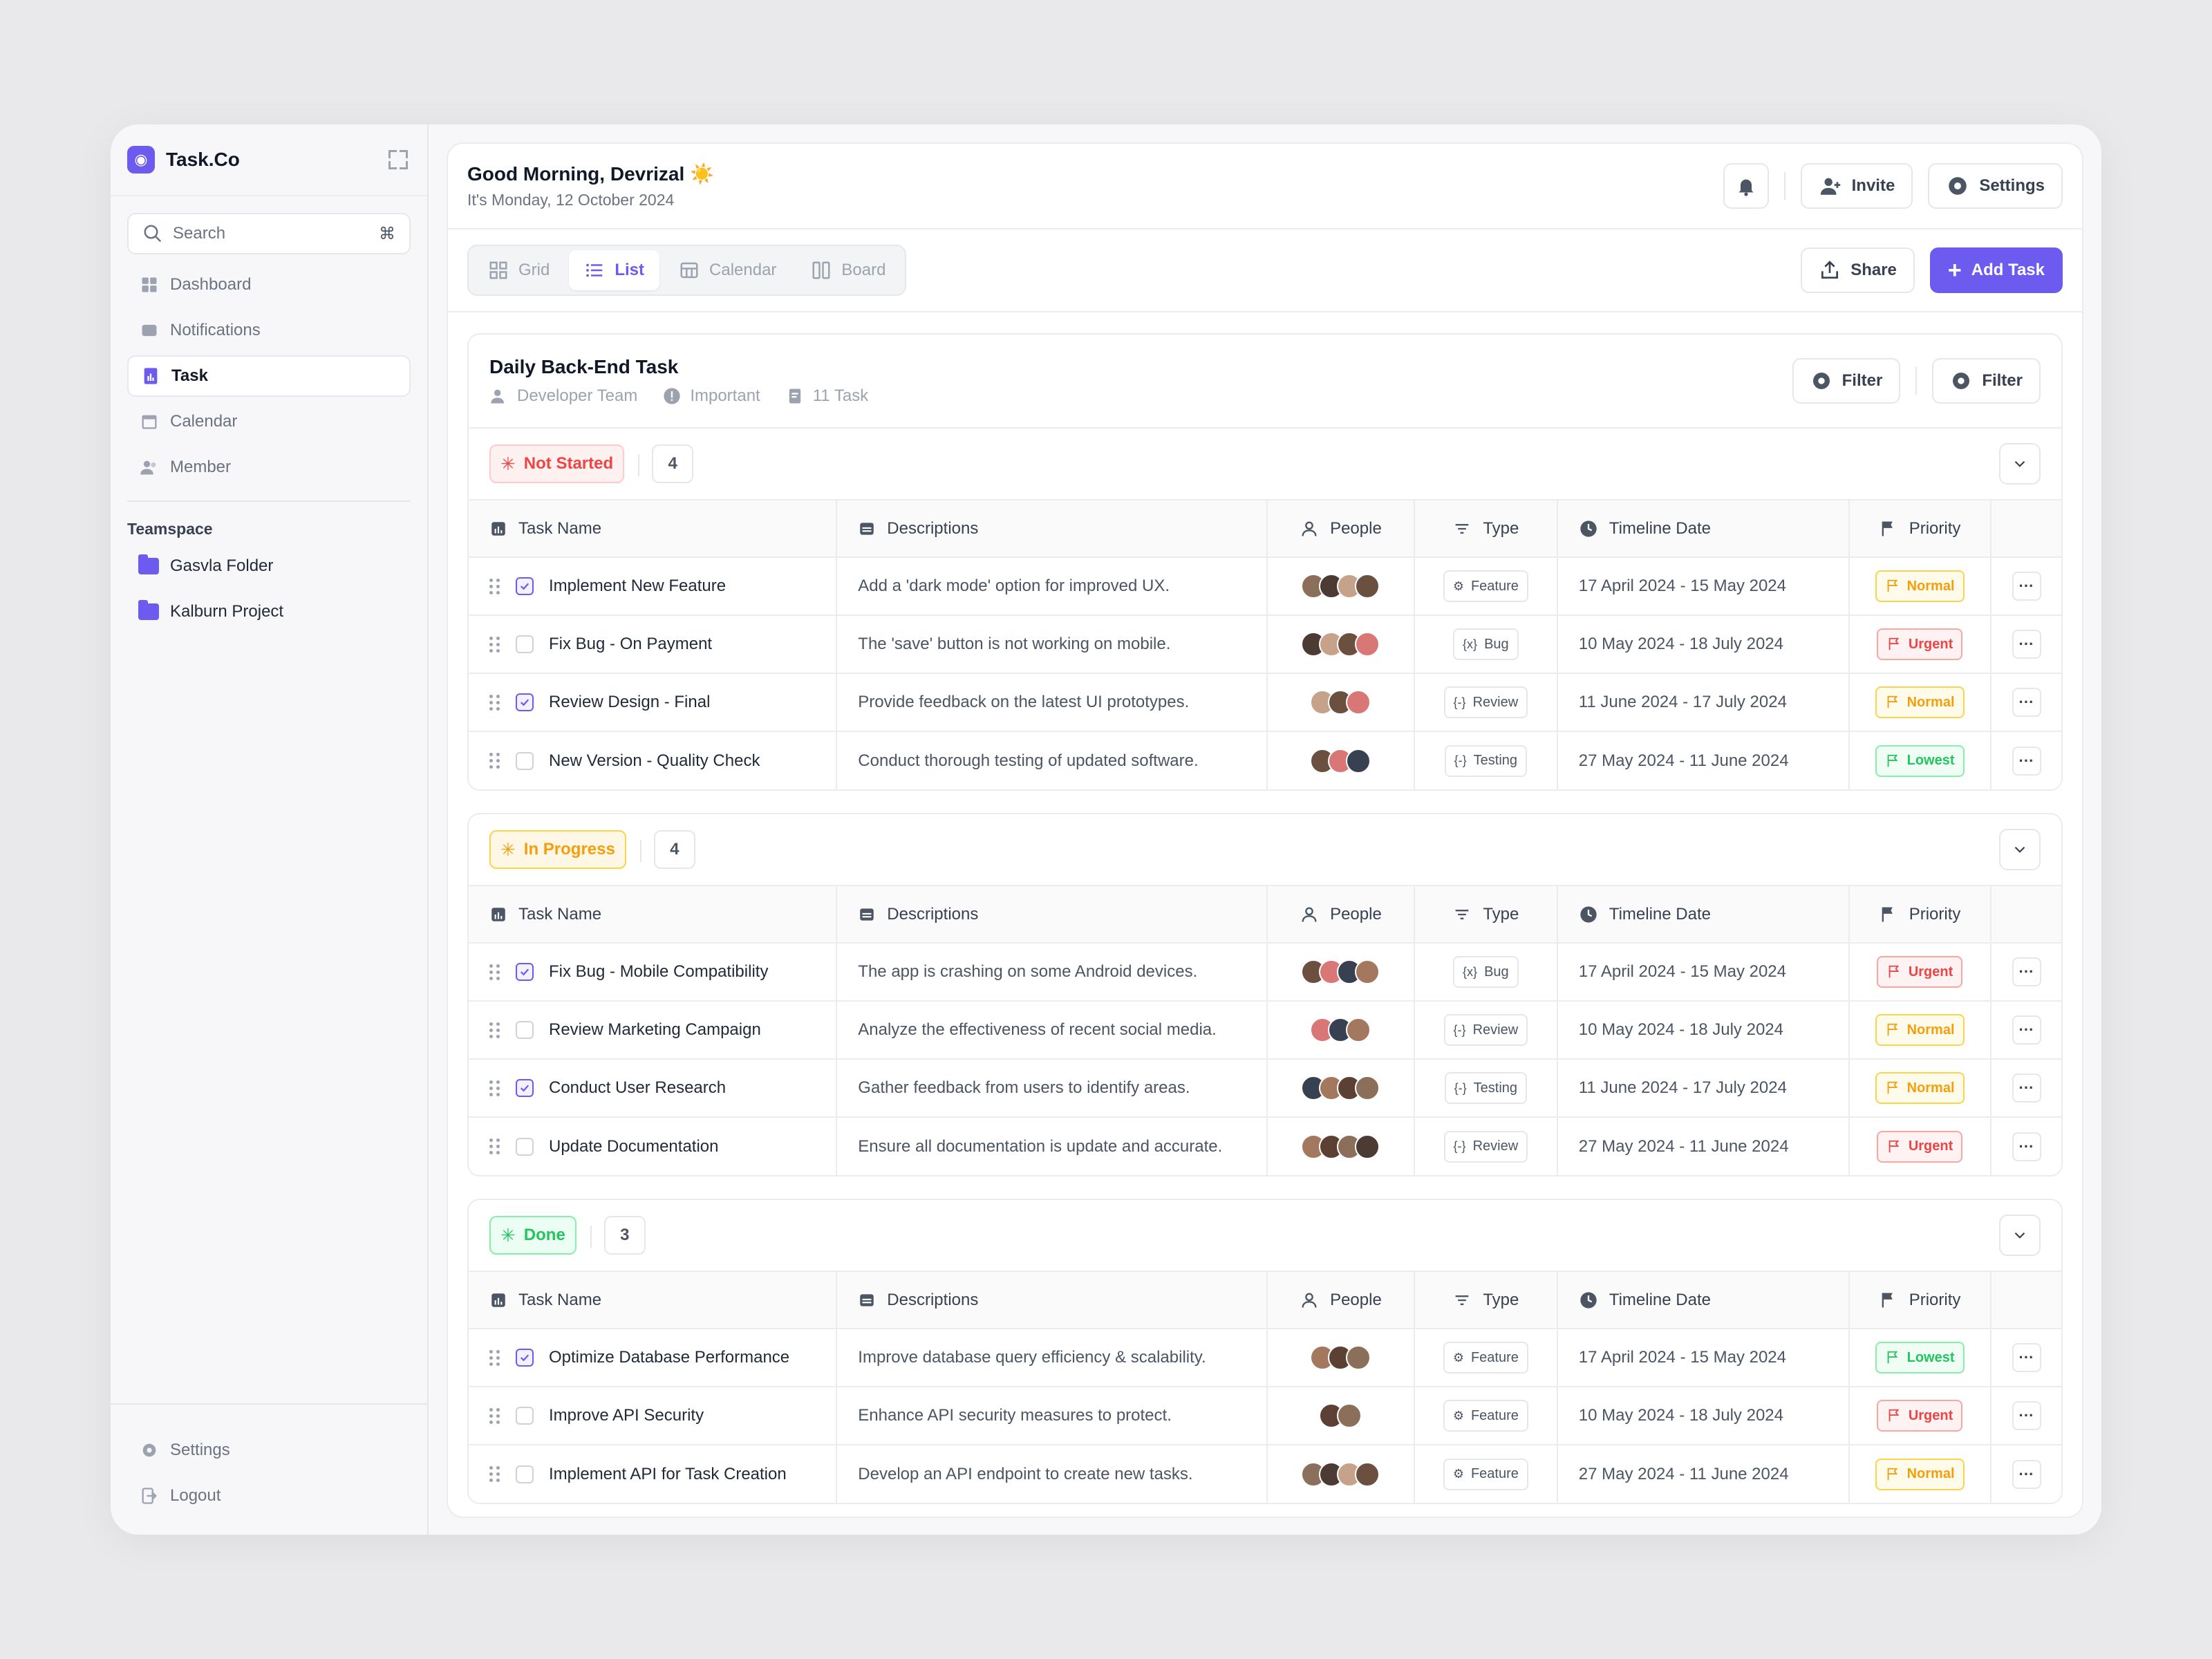 This screenshot has height=1659, width=2212. I want to click on divider, so click(1784, 186).